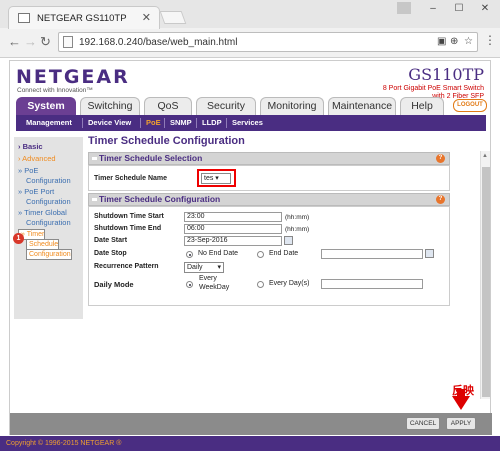  I want to click on no-end-date-radio, so click(189, 254).